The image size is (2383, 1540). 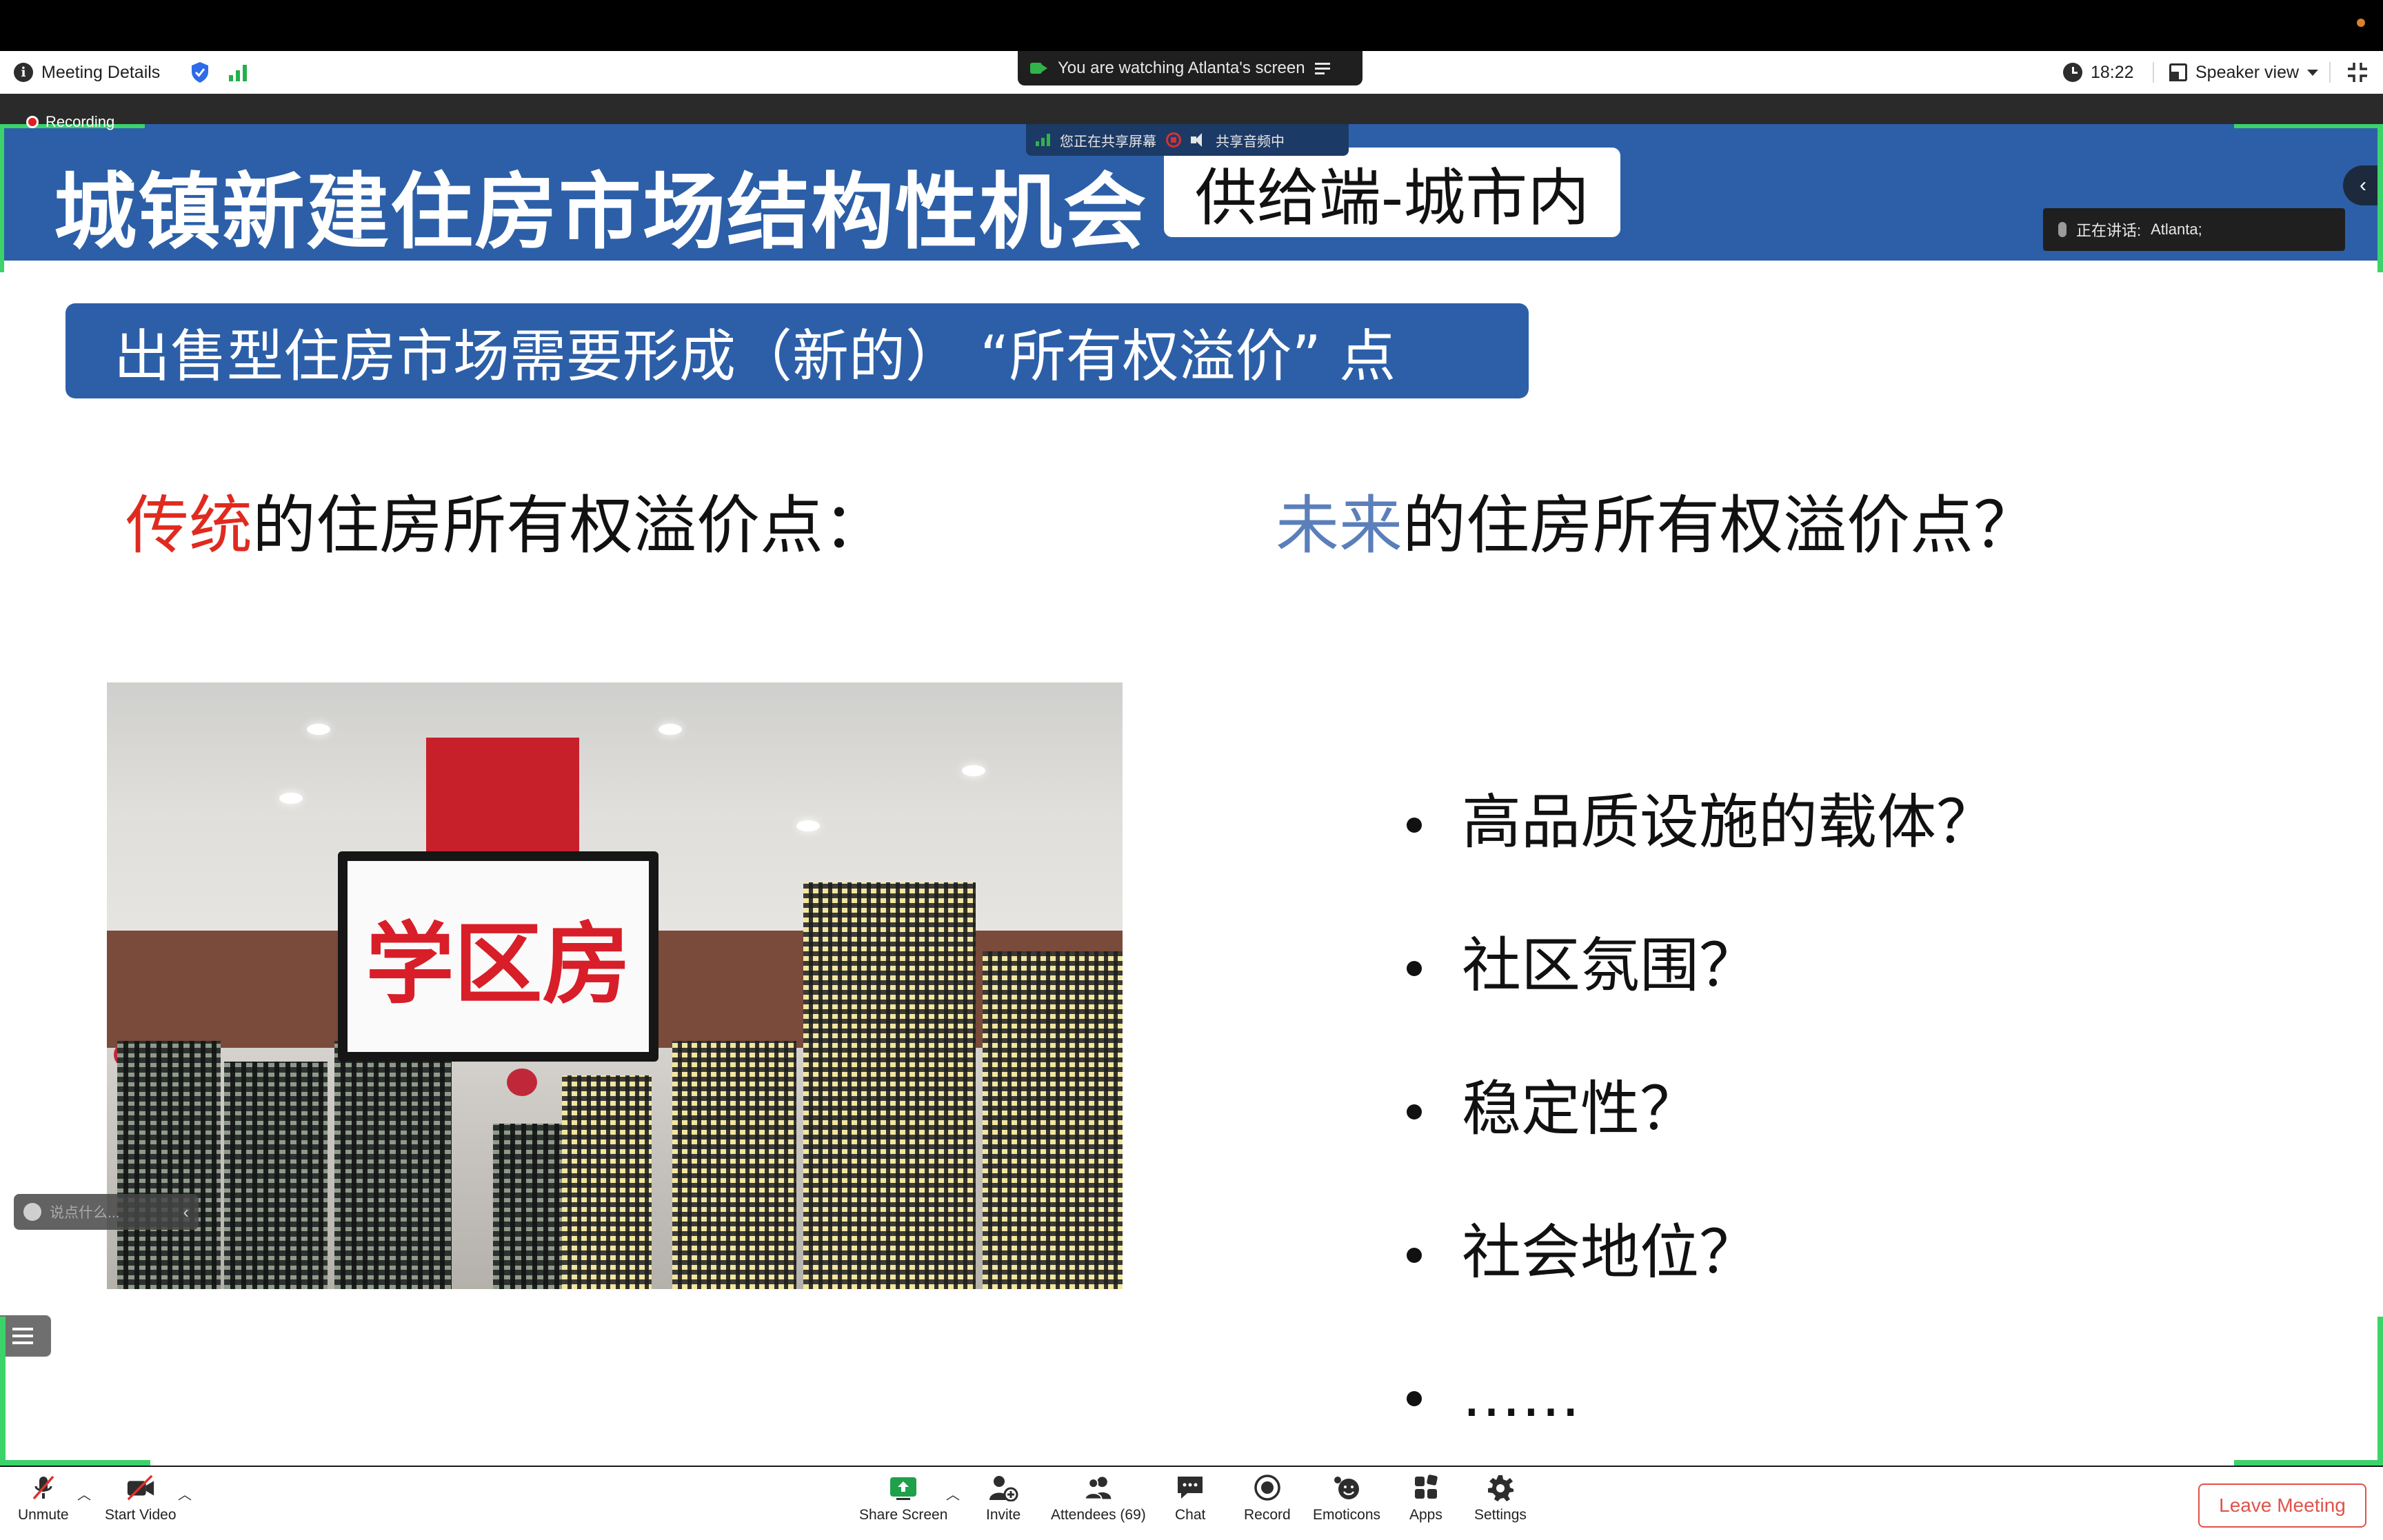 I want to click on emoticons-button: Emoticons, so click(x=1346, y=1499).